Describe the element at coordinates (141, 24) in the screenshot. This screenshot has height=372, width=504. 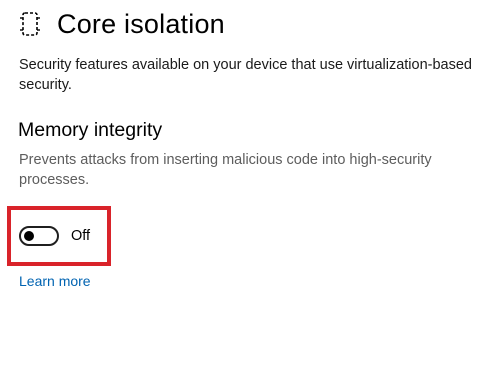
I see `page-title: Core isolation` at that location.